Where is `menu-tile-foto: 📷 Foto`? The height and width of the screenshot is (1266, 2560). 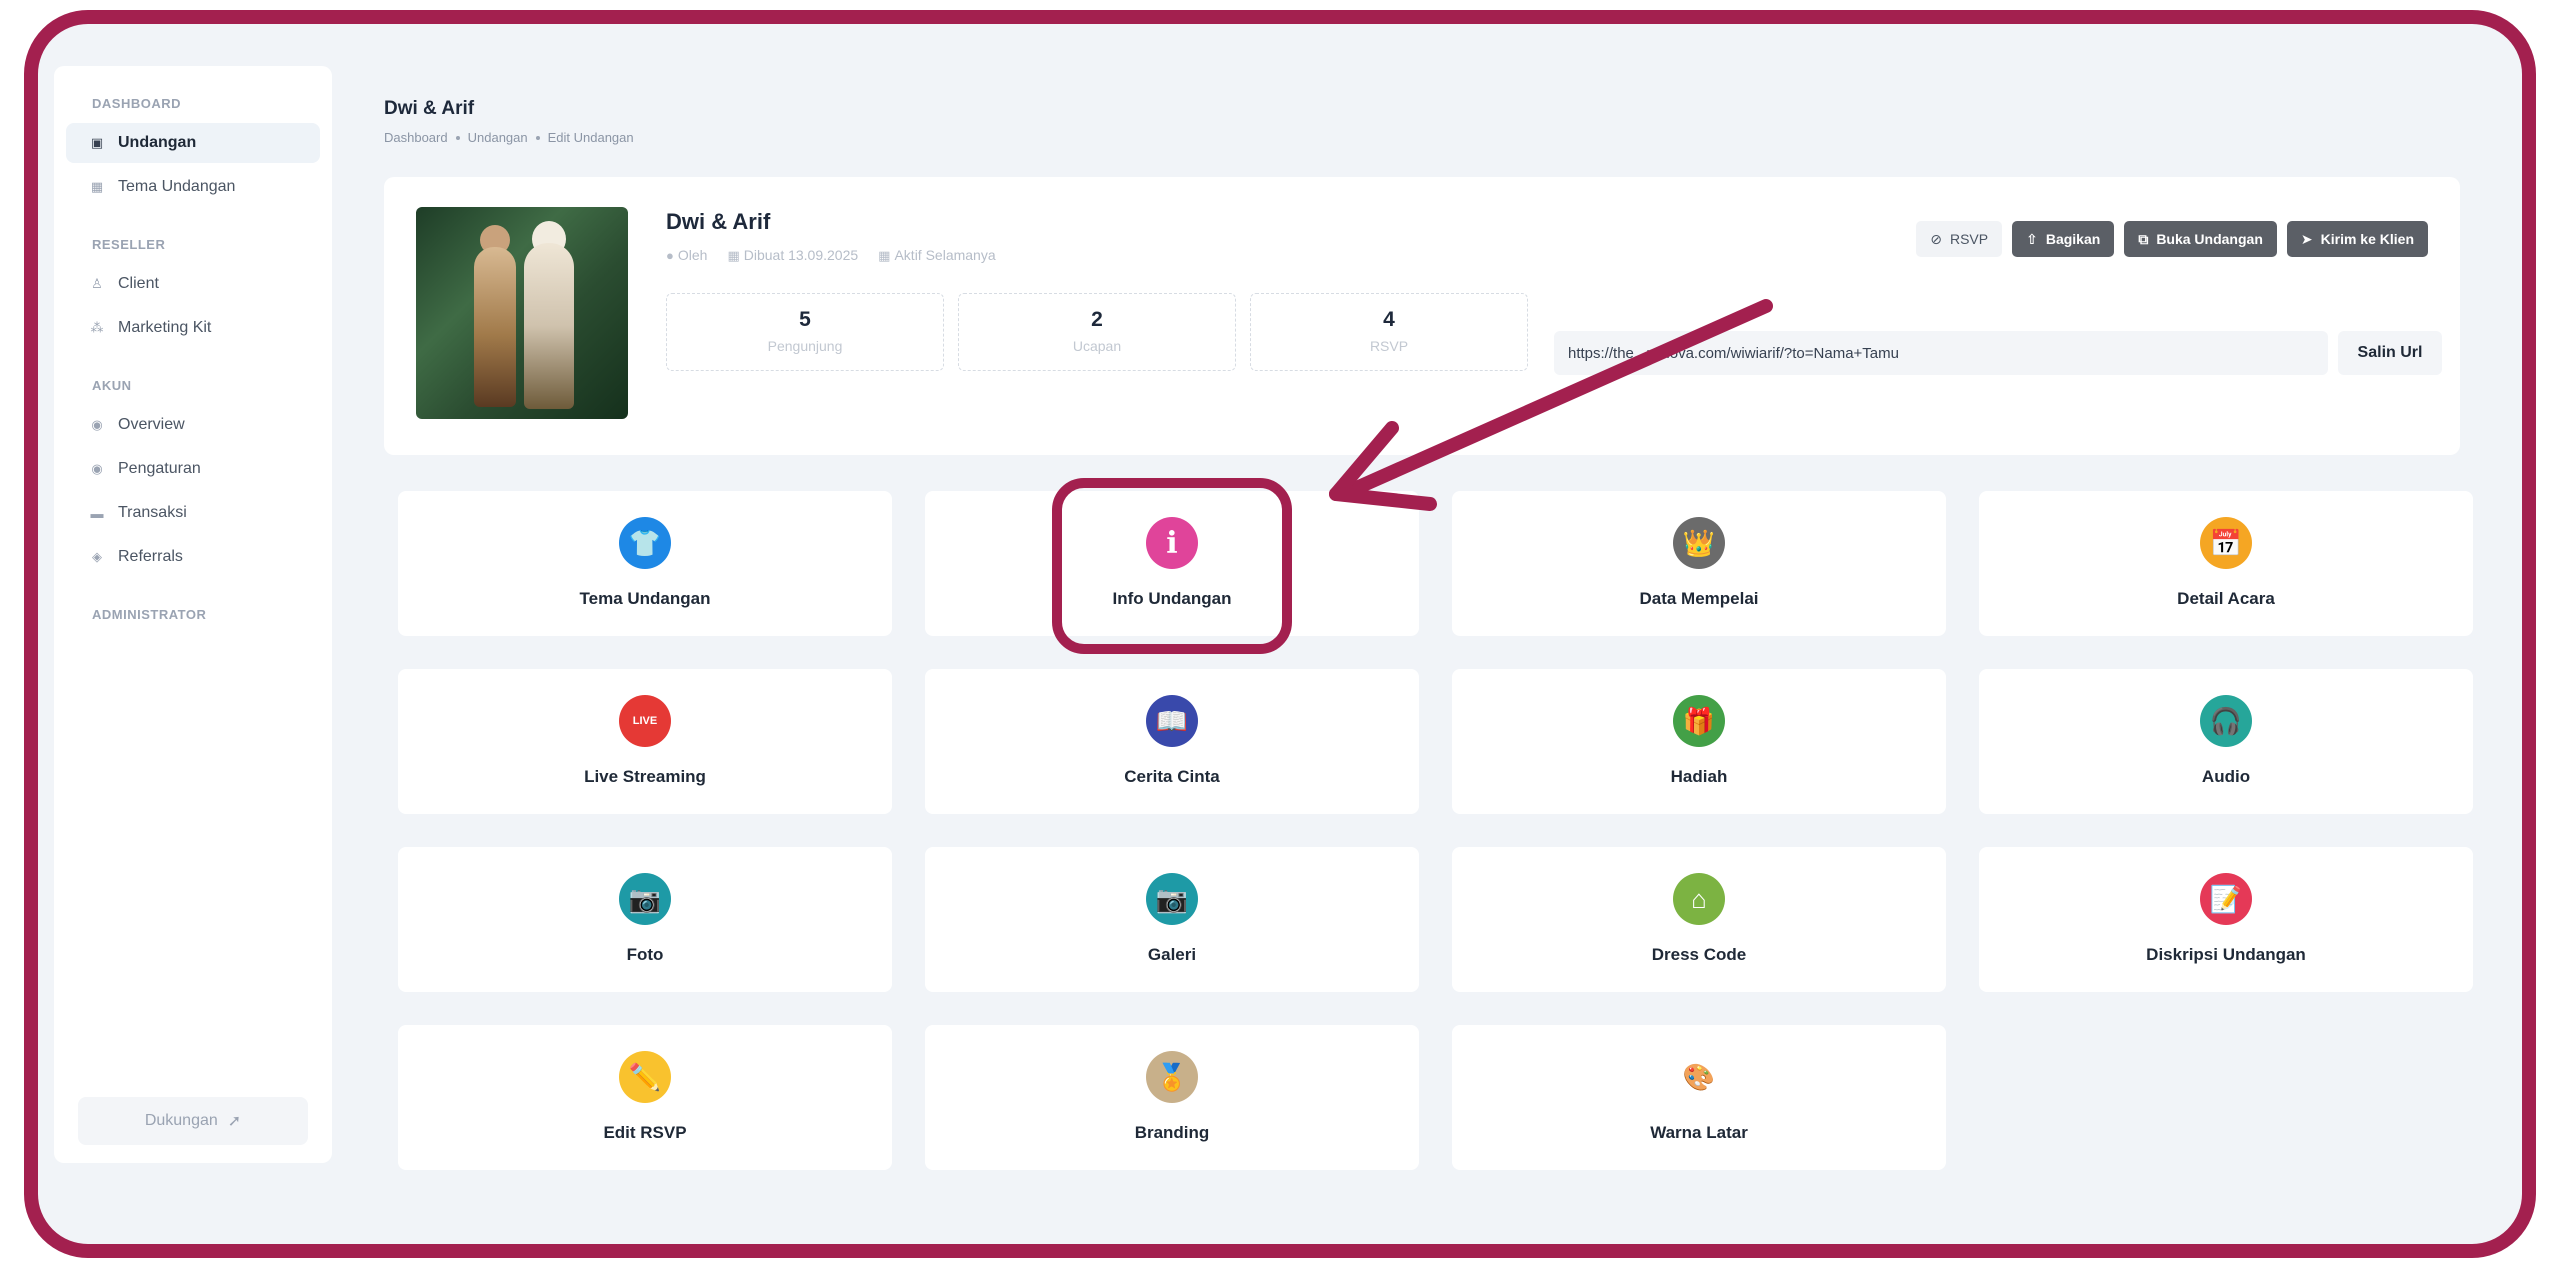
menu-tile-foto: 📷 Foto is located at coordinates (645, 919).